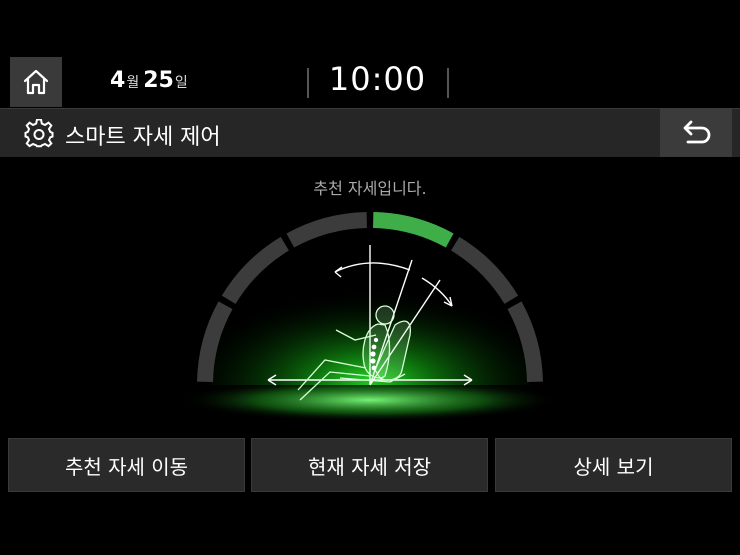 The image size is (740, 555). What do you see at coordinates (133, 83) in the screenshot?
I see `date-month-unit: 월` at bounding box center [133, 83].